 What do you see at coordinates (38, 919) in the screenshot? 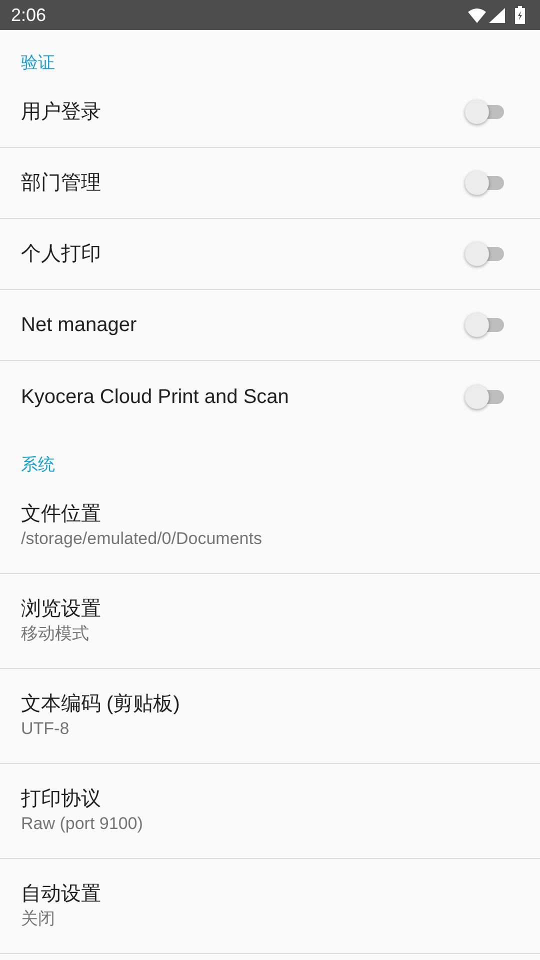
I see `setting-value: 关闭` at bounding box center [38, 919].